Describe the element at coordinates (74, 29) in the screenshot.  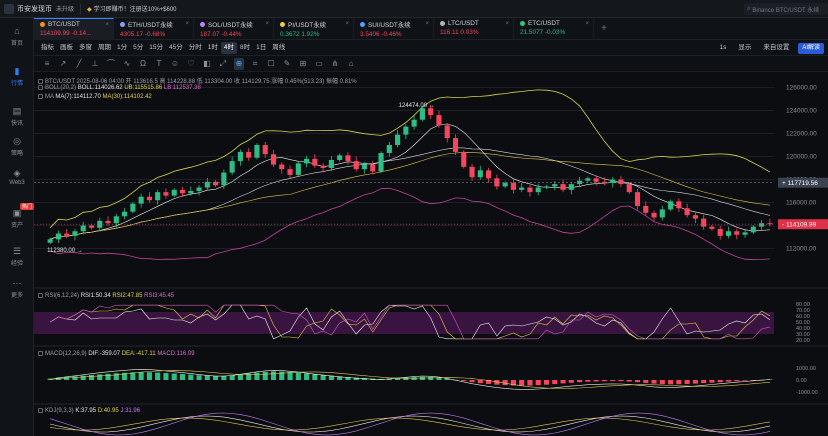
I see `symbol-tab: BTC/USDT 114109.99 -0.14... ×` at that location.